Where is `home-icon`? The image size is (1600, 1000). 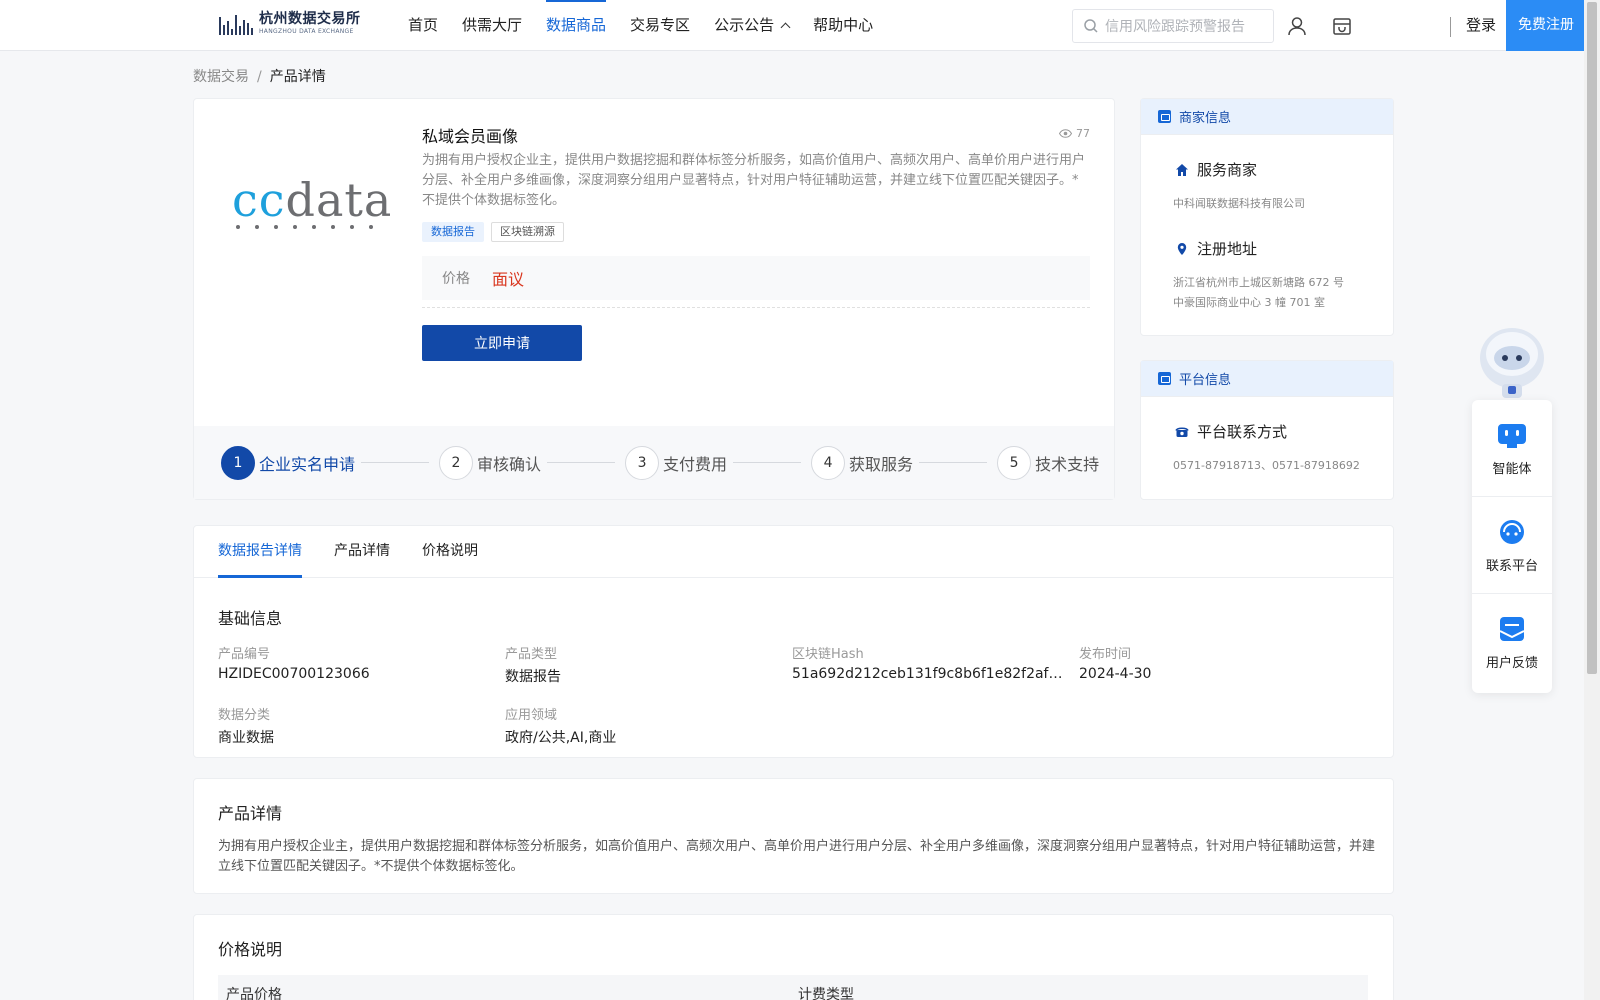
home-icon is located at coordinates (1182, 169).